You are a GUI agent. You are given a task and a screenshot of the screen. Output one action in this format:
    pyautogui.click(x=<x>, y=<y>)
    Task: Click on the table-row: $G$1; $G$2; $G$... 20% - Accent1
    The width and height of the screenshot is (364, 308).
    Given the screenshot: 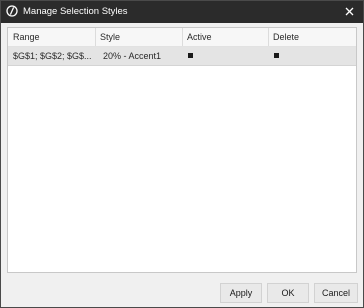 What is the action you would take?
    pyautogui.click(x=182, y=56)
    